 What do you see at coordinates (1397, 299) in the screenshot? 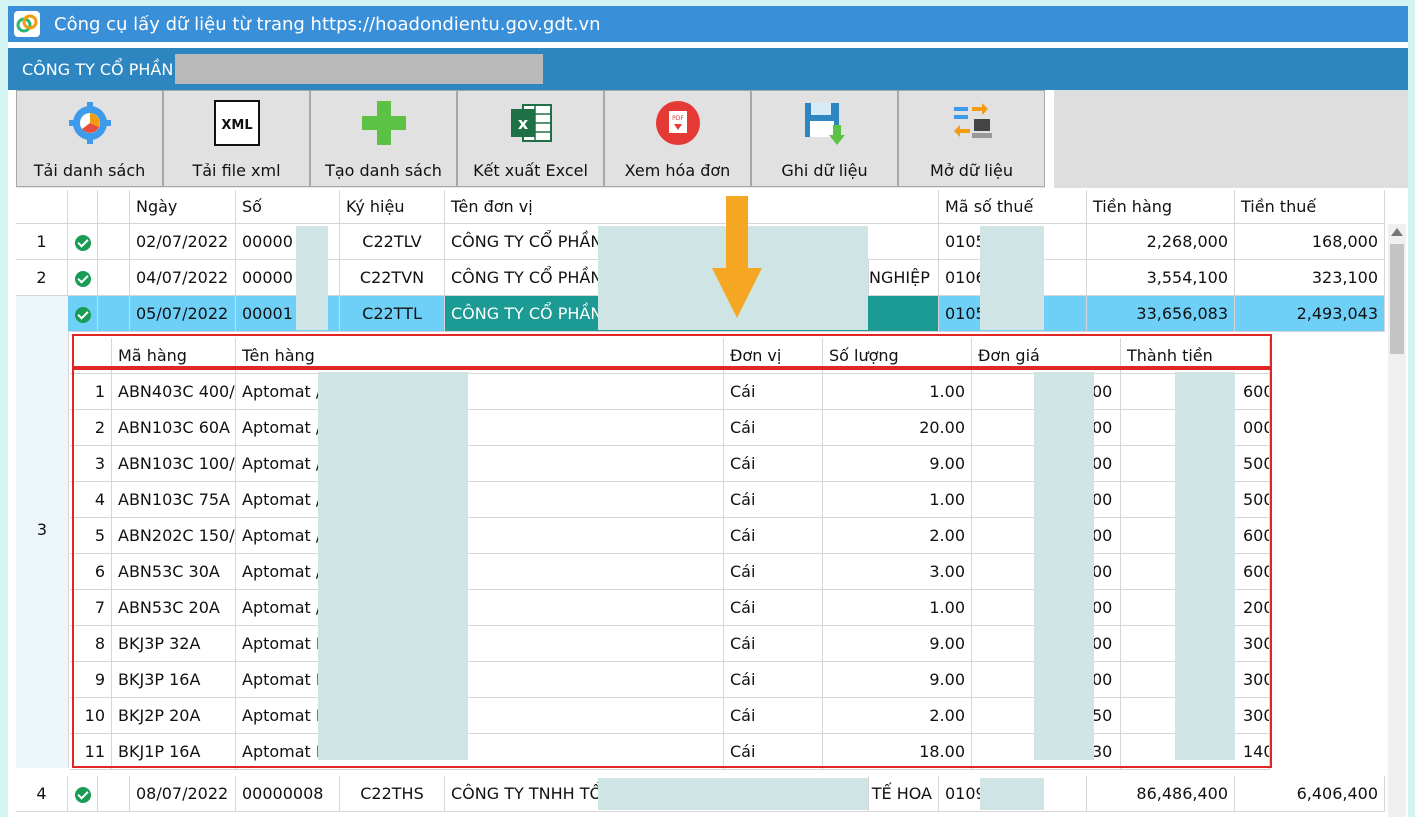
I see `scrollbar-thumb` at bounding box center [1397, 299].